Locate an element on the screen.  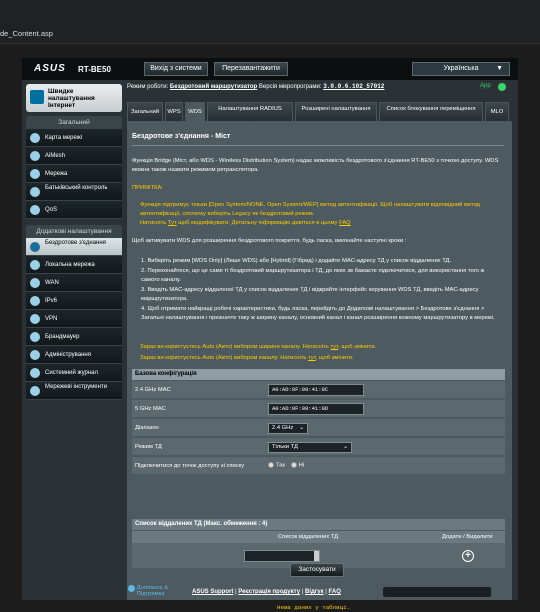
band-select: 2.4 GHz ⌄ is located at coordinates (288, 428).